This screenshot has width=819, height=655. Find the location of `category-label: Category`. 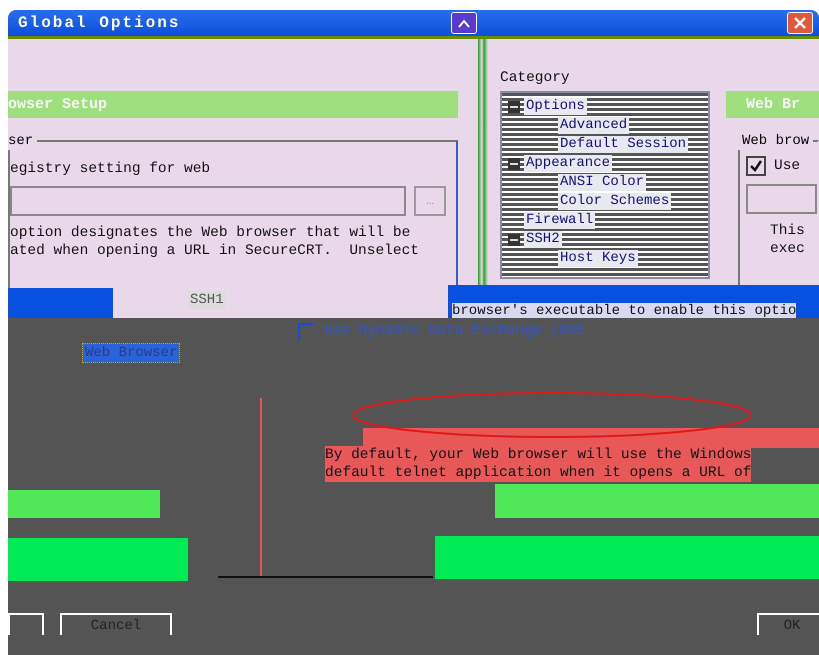

category-label: Category is located at coordinates (535, 78).